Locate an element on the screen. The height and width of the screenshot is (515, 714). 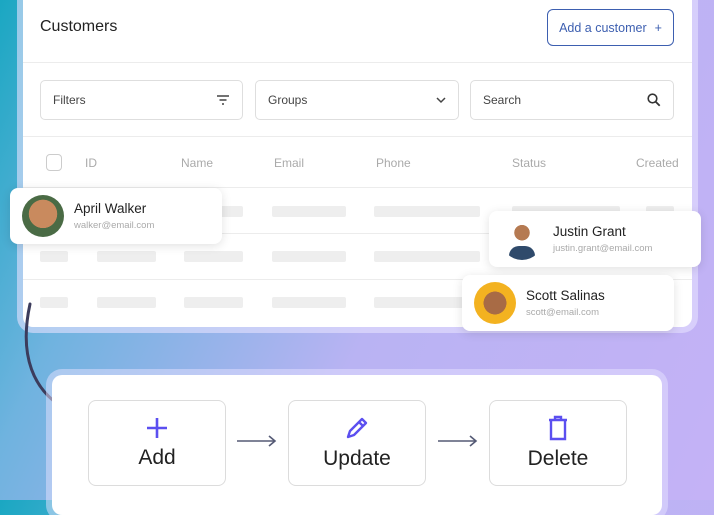
update-action-button: Update is located at coordinates (357, 443).